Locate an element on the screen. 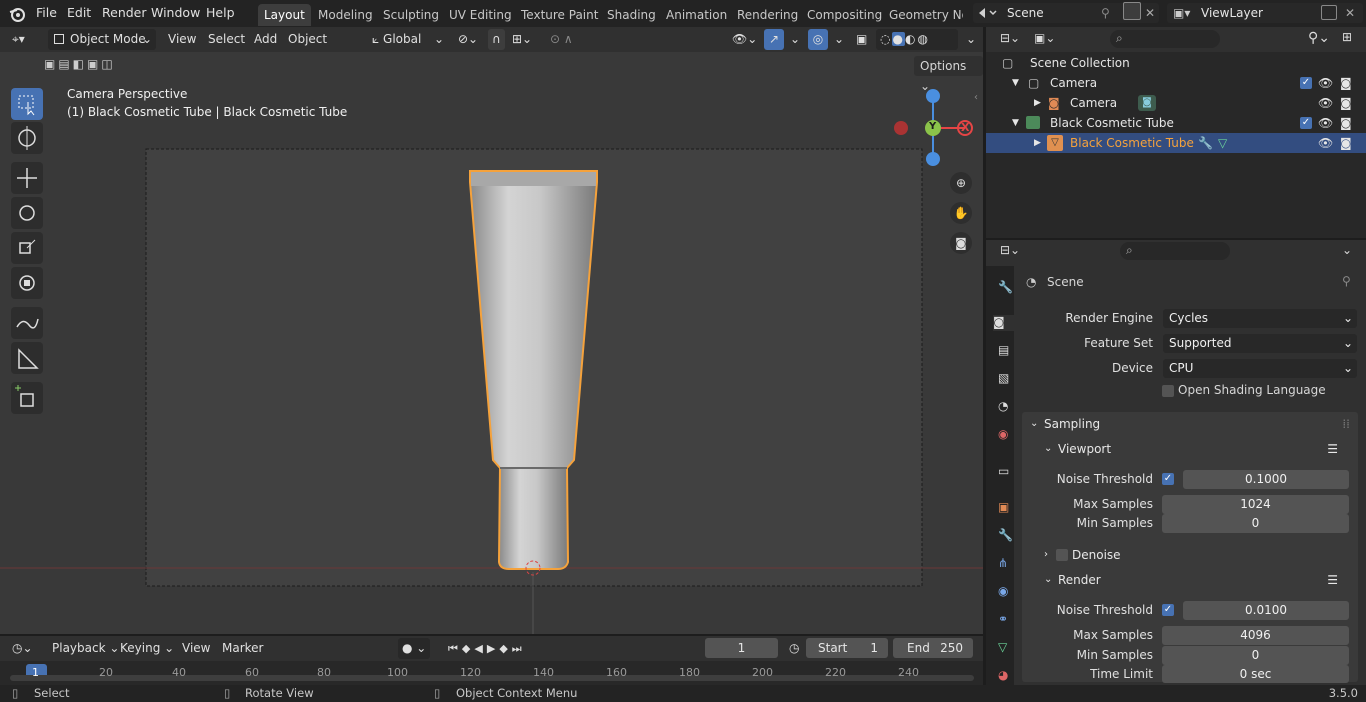 The height and width of the screenshot is (702, 1366). select-box-tool-icon is located at coordinates (27, 104).